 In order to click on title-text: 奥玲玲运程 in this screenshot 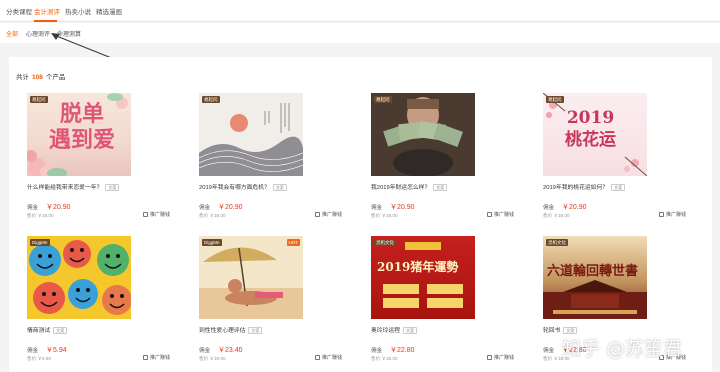, I will do `click(385, 331)`.